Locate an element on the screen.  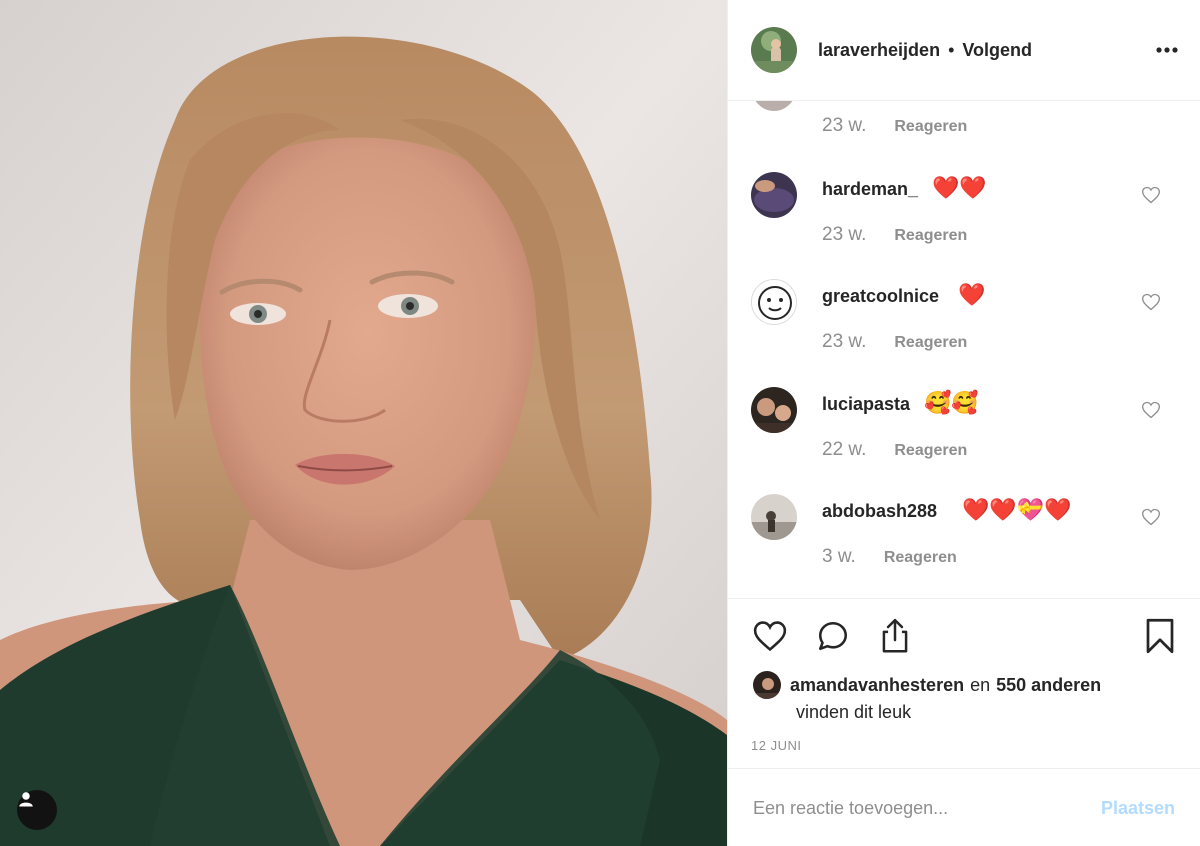
comment-meta: 22 w. Reageren is located at coordinates (894, 450).